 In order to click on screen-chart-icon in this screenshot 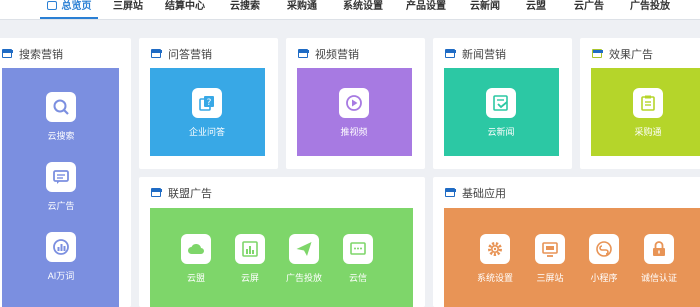, I will do `click(250, 249)`.